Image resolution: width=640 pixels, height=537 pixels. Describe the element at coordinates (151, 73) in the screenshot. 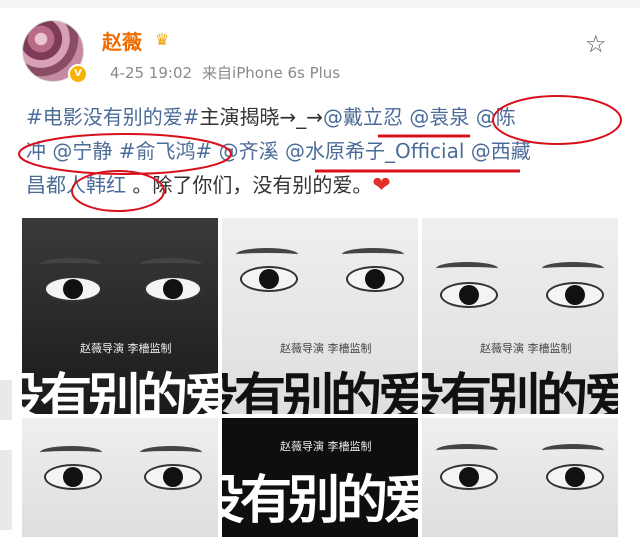

I see `post-time: 4-25 19:02` at that location.